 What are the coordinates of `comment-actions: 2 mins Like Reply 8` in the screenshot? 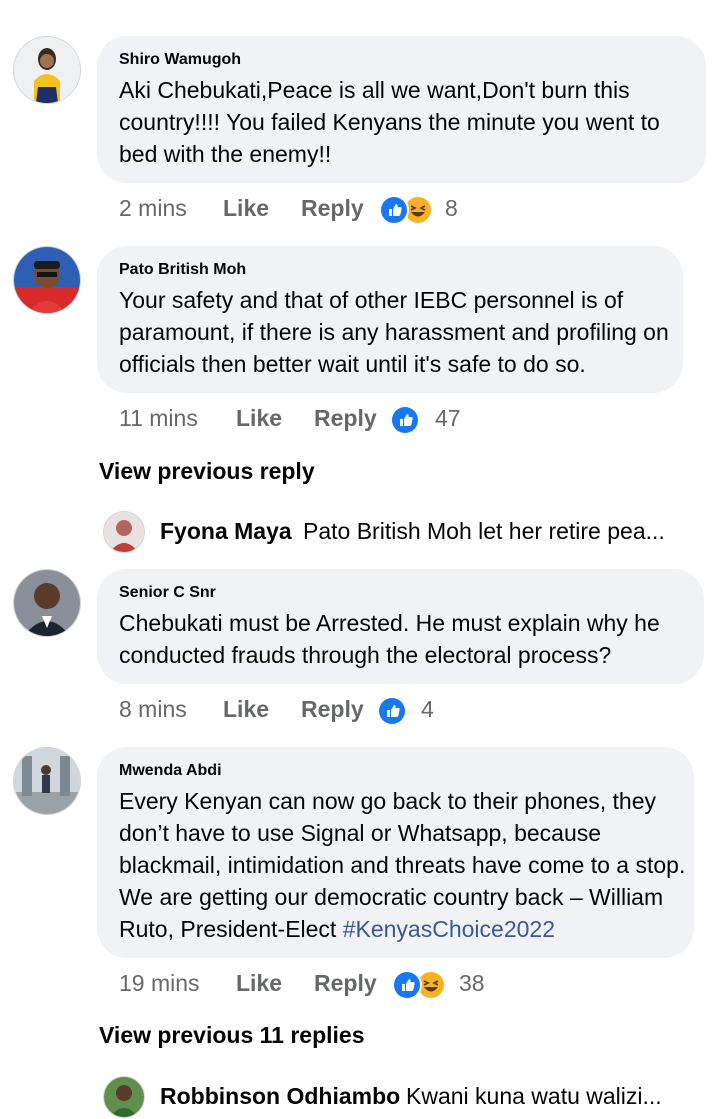 It's located at (299, 210).